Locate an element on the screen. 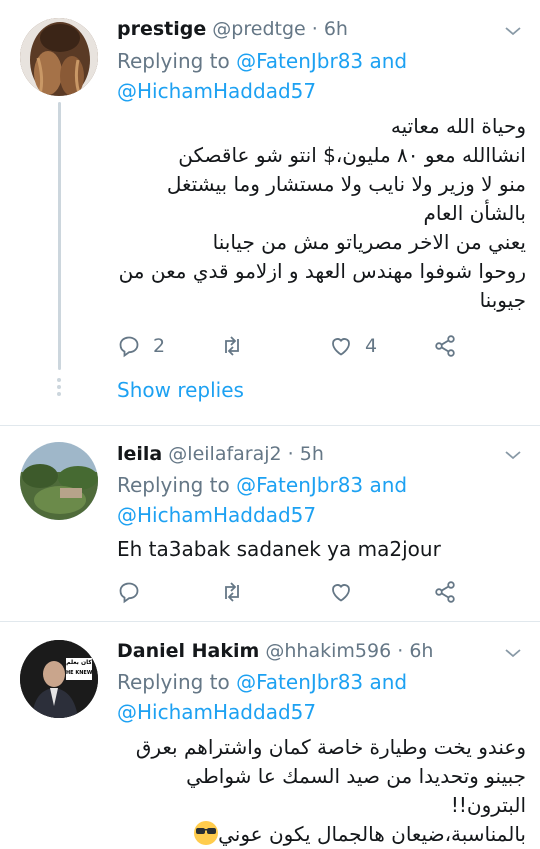 This screenshot has height=849, width=540. reply-button: 2 is located at coordinates (141, 346).